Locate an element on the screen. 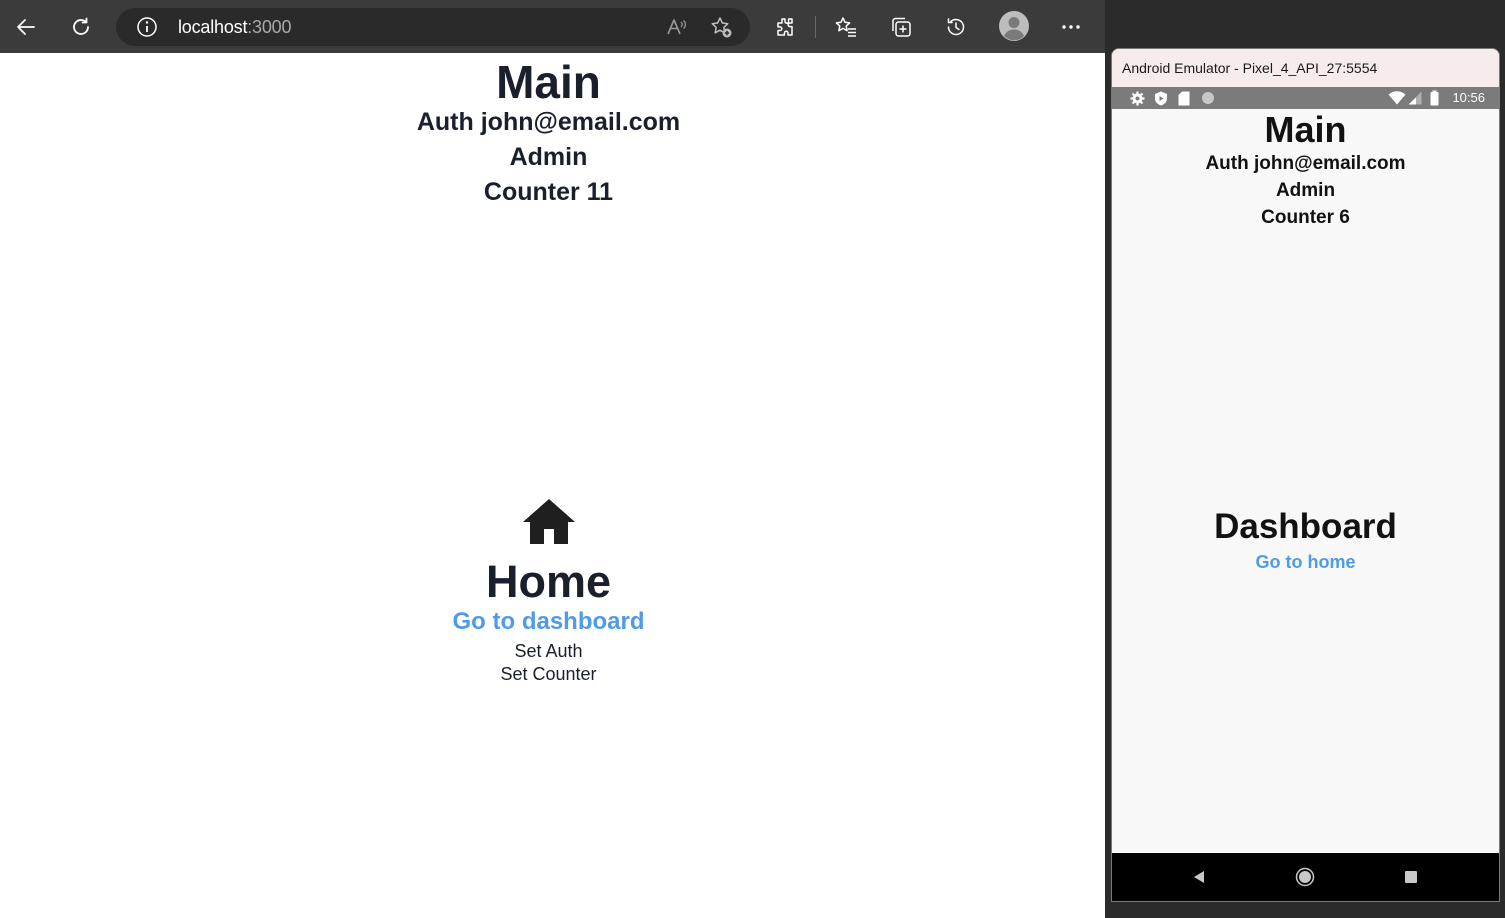 The width and height of the screenshot is (1505, 918). go-to-home-link: Go to home is located at coordinates (1305, 562).